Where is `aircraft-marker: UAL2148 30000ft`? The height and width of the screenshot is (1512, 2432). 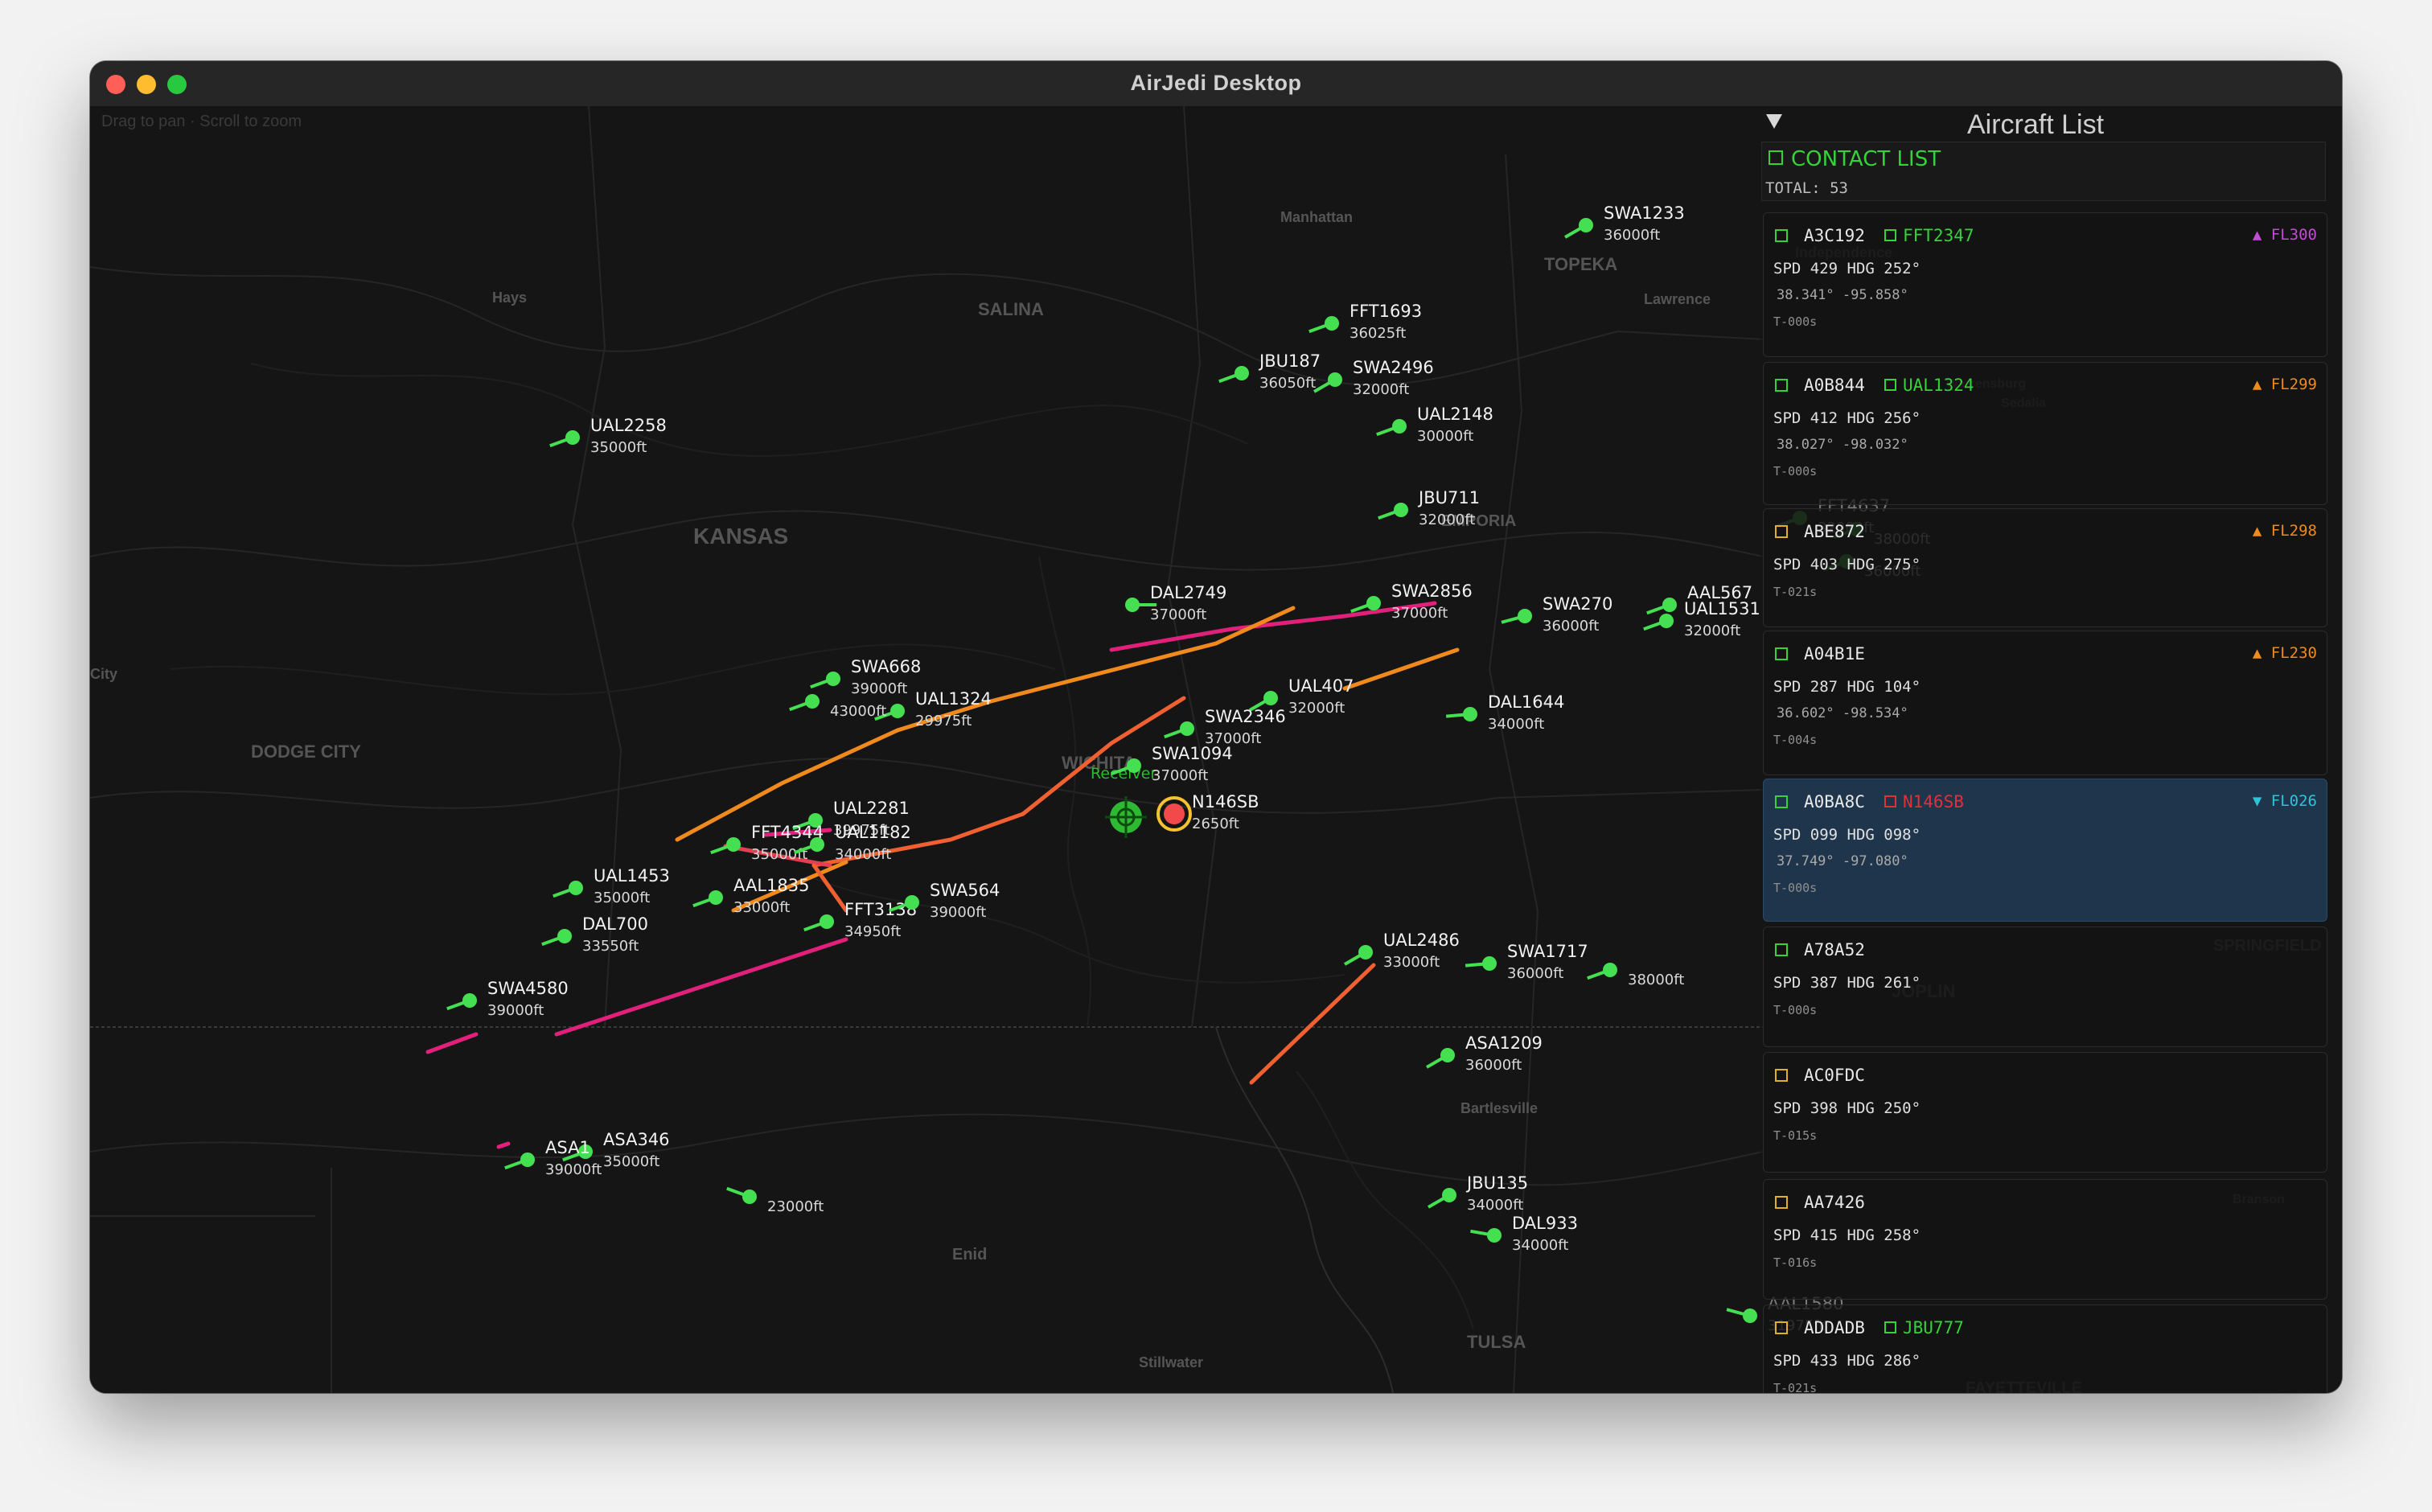
aircraft-marker: UAL2148 30000ft is located at coordinates (1434, 425).